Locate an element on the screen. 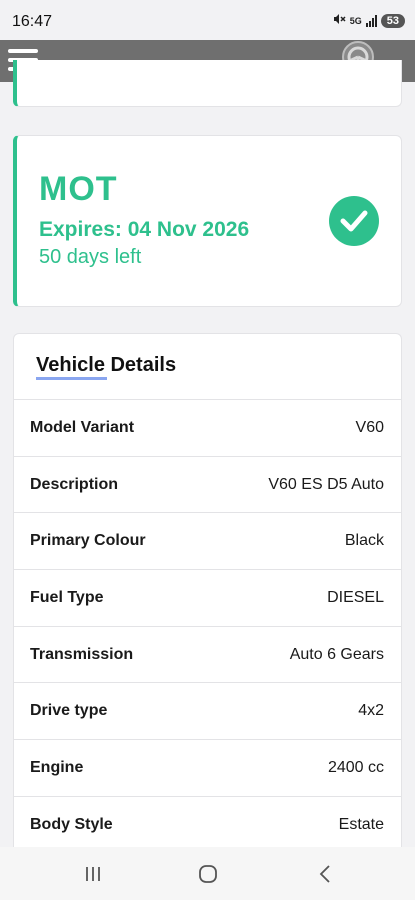 This screenshot has width=415, height=900. detail-label: Description is located at coordinates (74, 484).